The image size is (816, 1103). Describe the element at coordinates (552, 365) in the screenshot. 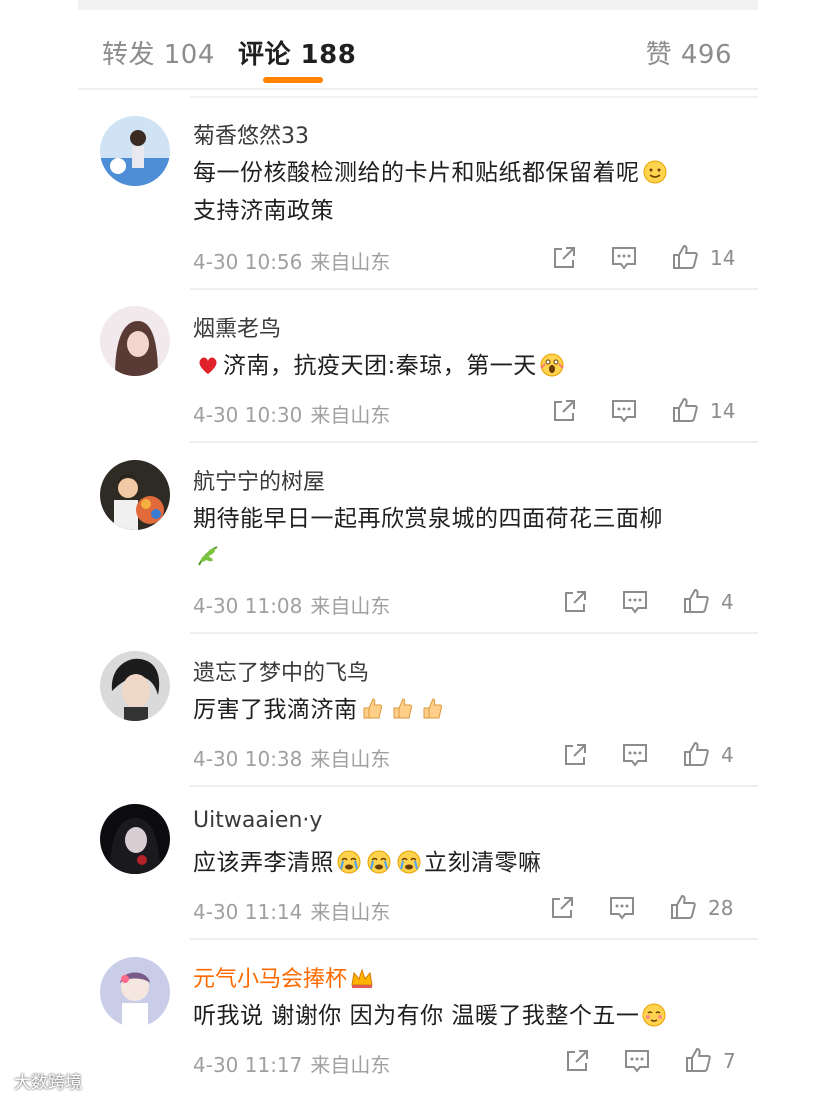

I see `scream-emoji-icon` at that location.